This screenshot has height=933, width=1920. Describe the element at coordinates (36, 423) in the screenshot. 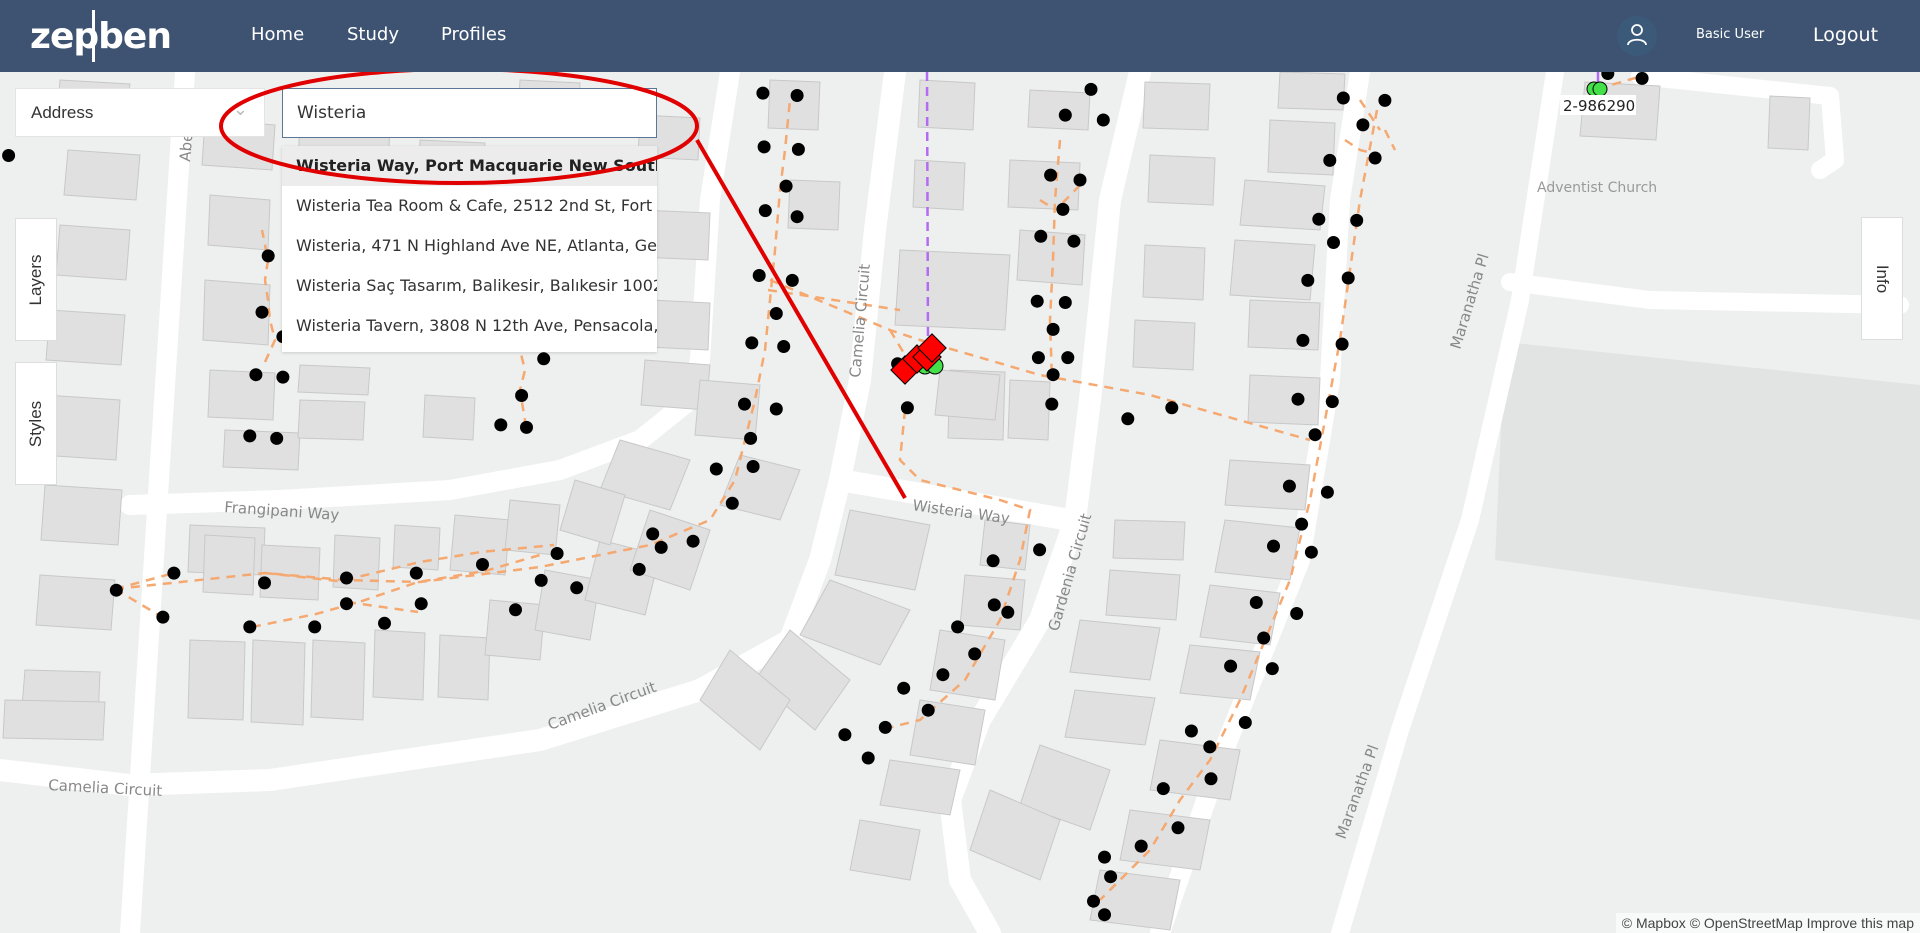

I see `tab-styles: Styles` at that location.